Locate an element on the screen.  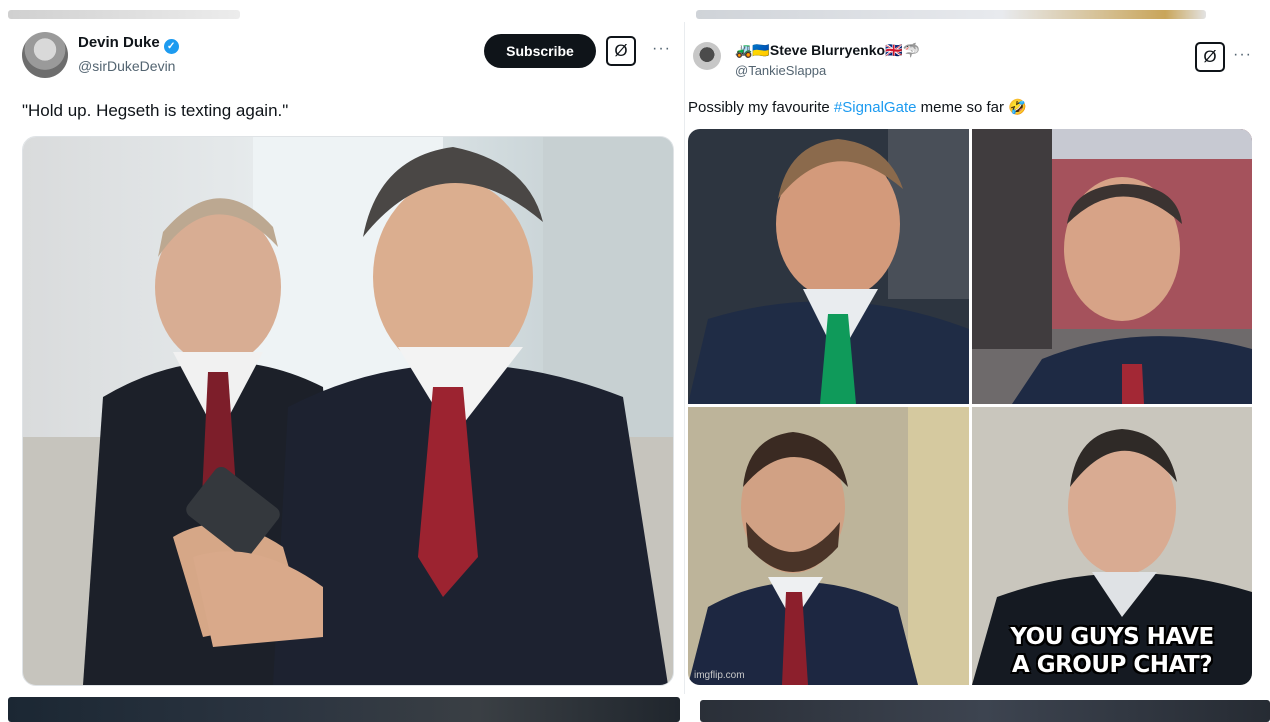
meme-caption-line-1: YOU GUYS HAVE is located at coordinates (1112, 637).